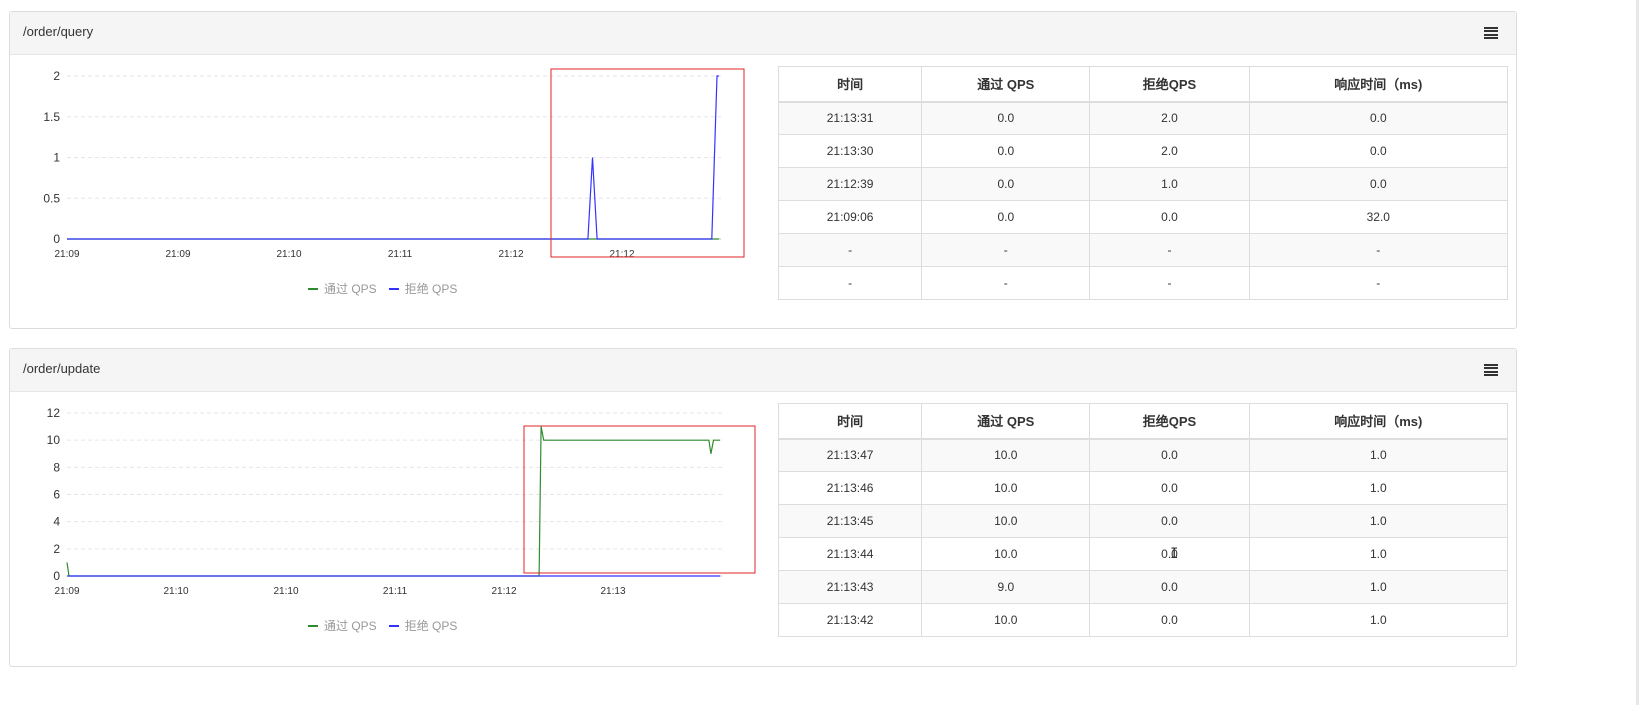 Image resolution: width=1639 pixels, height=705 pixels. Describe the element at coordinates (1169, 421) in the screenshot. I see `column-header: 拒绝QPS` at that location.